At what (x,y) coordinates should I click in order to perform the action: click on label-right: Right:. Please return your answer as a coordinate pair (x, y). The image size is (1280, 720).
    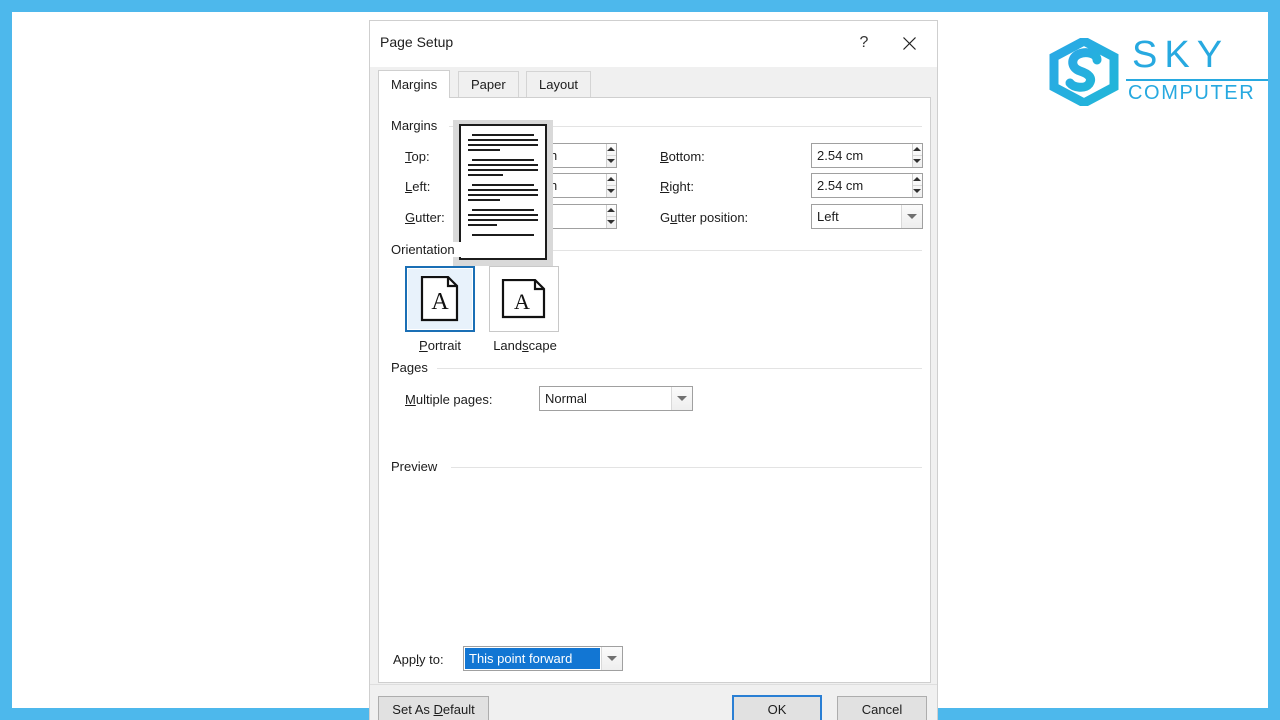
    Looking at the image, I should click on (677, 186).